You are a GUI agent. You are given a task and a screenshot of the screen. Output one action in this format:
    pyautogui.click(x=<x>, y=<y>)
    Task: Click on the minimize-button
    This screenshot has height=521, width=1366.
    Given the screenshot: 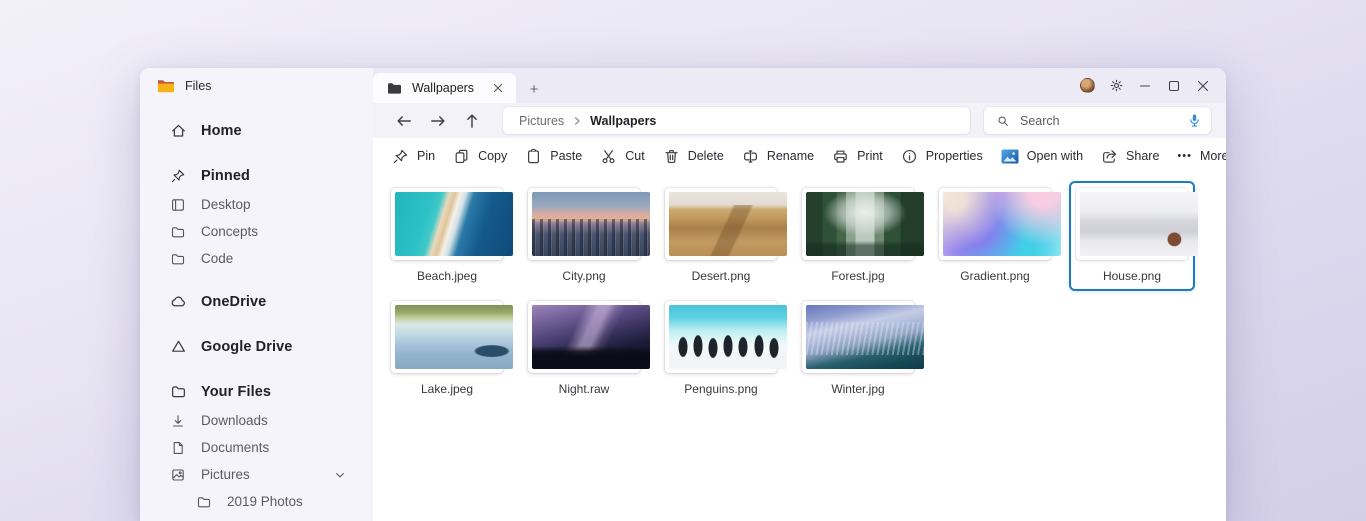 What is the action you would take?
    pyautogui.click(x=1145, y=86)
    